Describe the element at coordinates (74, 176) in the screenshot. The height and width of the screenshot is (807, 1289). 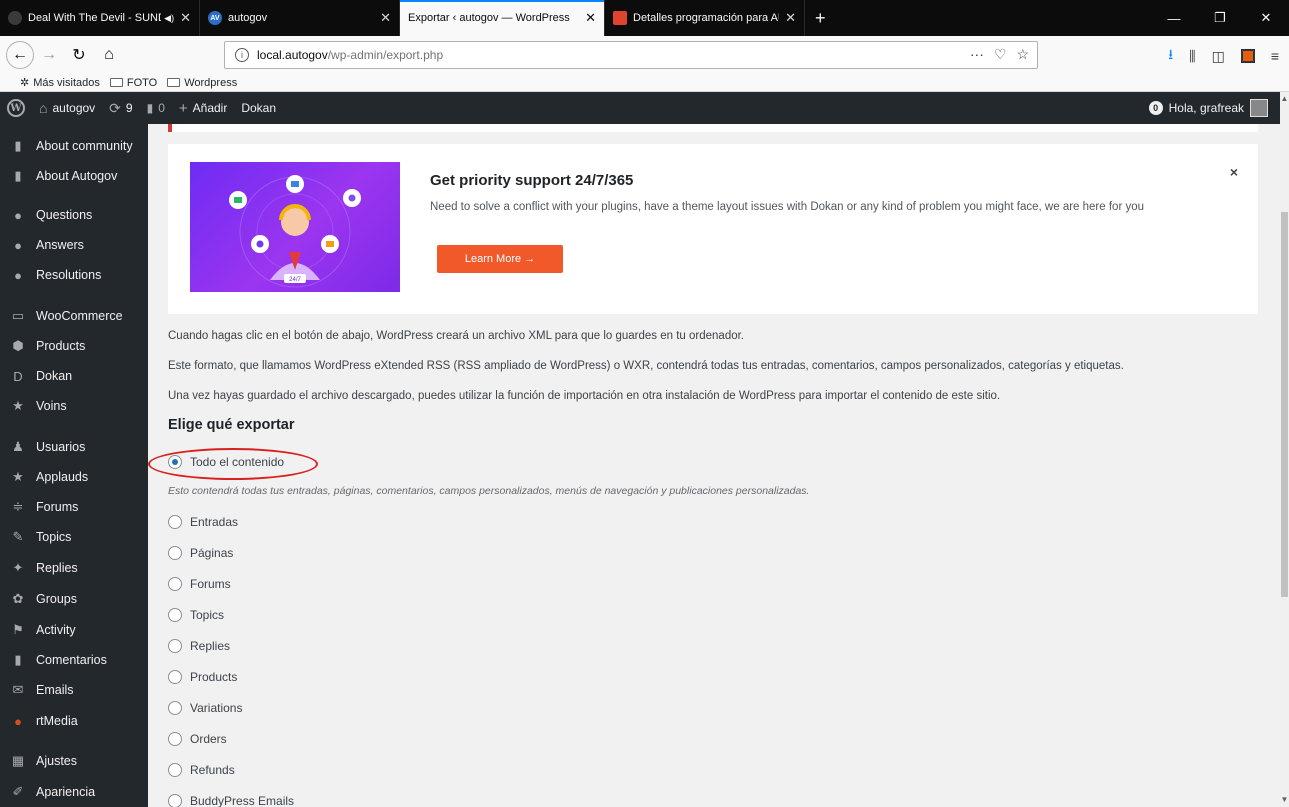
I see `sidebar-item-about-autogov: ▮ About Autogov` at that location.